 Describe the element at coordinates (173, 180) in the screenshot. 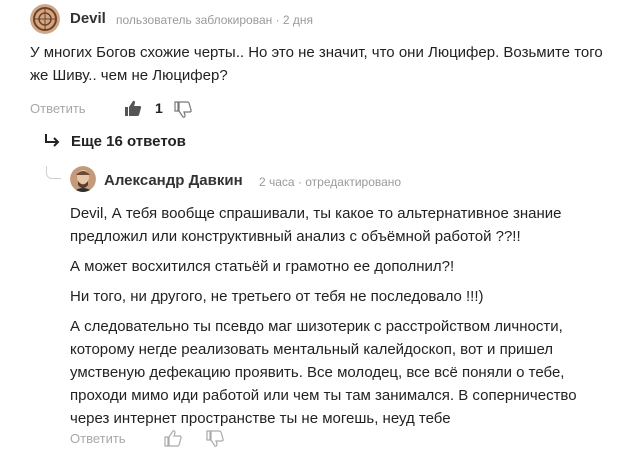

I see `author-name: Александр Давкин` at that location.